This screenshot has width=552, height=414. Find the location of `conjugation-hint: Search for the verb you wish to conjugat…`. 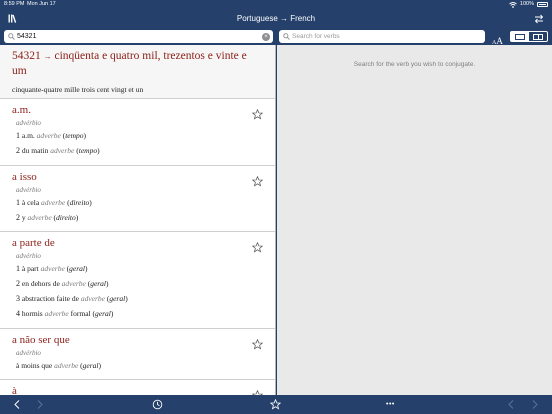

conjugation-hint: Search for the verb you wish to conjugat… is located at coordinates (414, 64).